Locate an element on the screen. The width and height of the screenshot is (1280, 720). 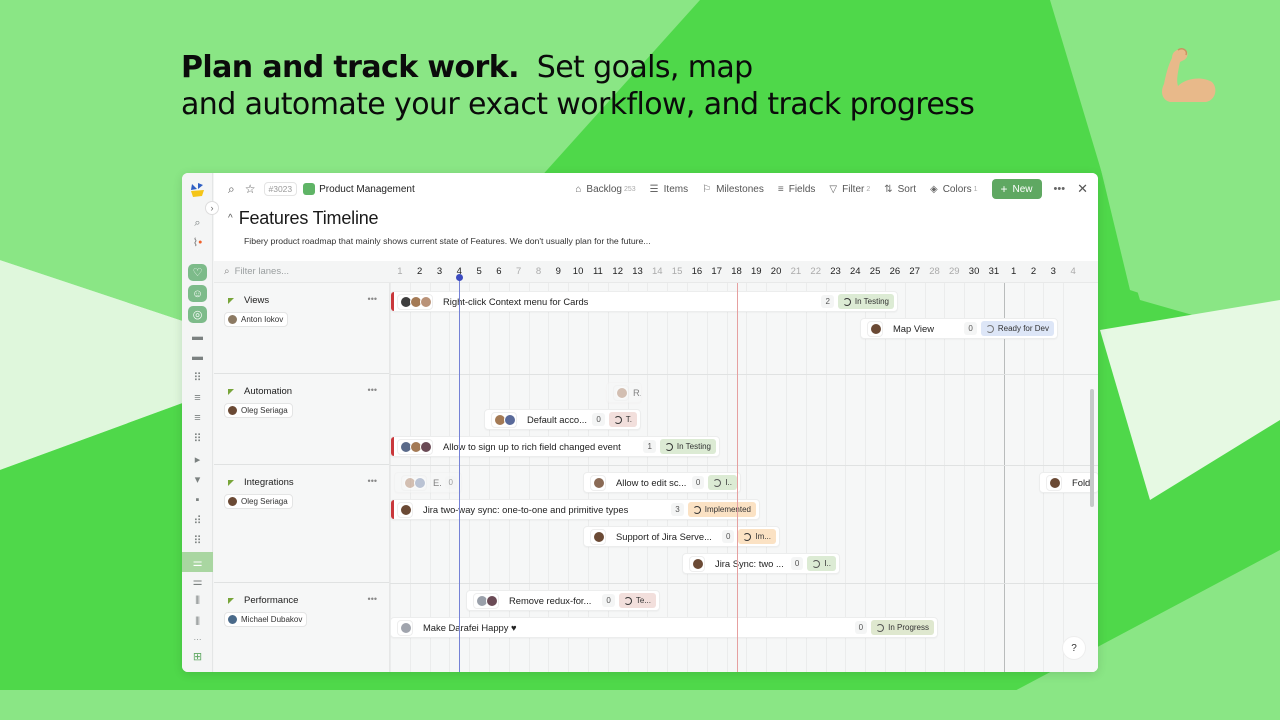
heart-space-icon: ♡ is located at coordinates (197, 272).